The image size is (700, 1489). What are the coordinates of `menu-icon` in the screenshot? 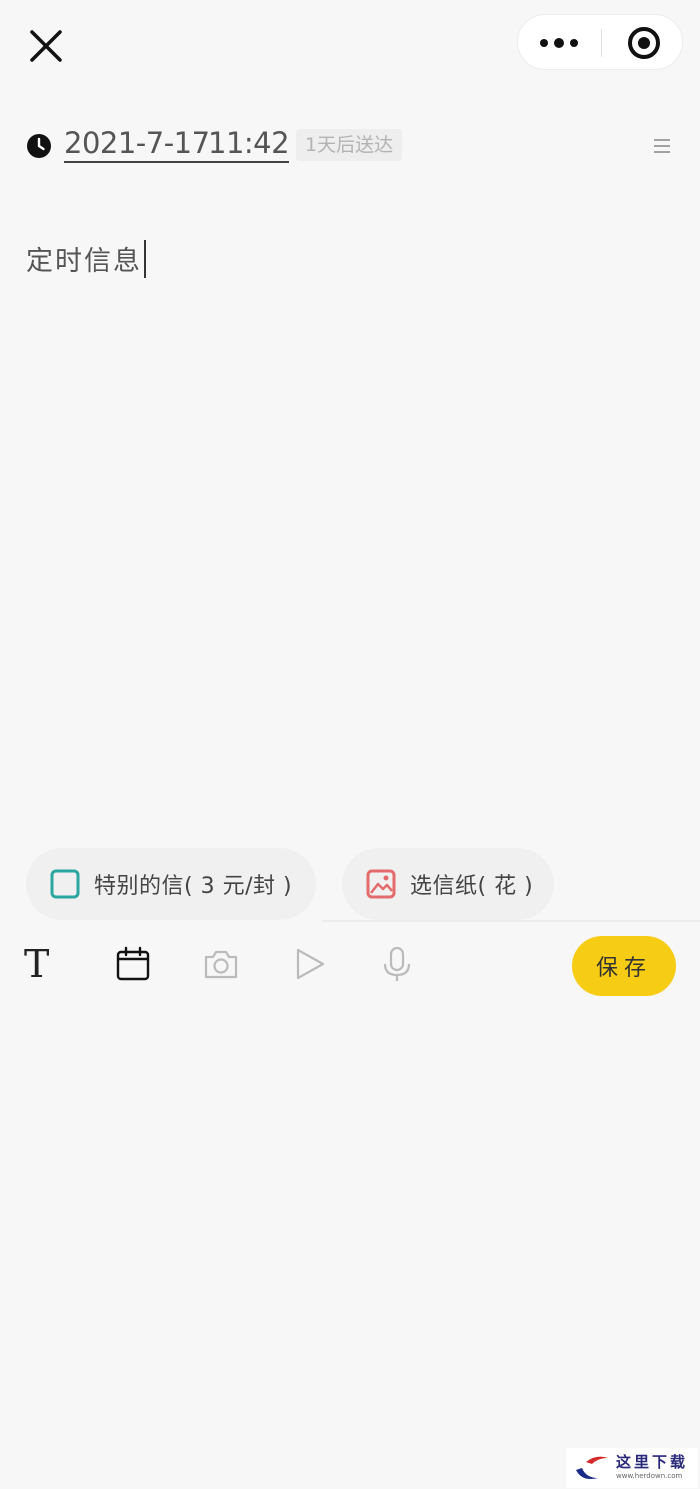 It's located at (662, 146).